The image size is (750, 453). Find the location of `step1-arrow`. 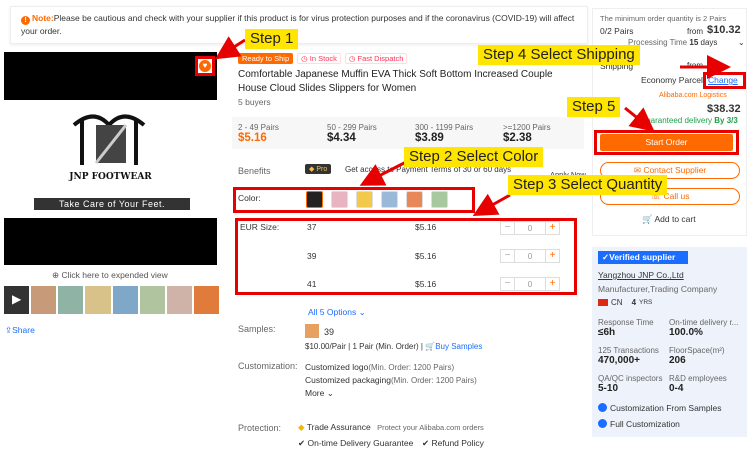

step1-arrow is located at coordinates (230, 48).